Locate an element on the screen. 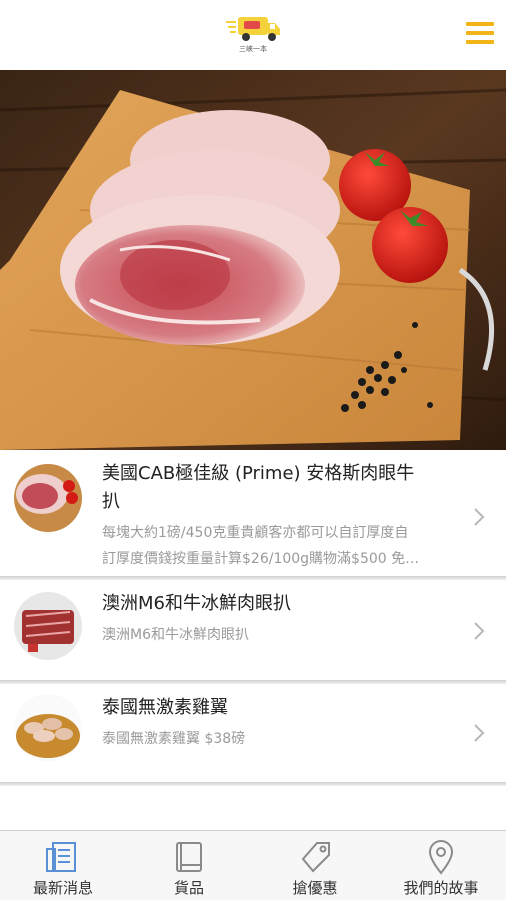 This screenshot has width=506, height=900. product-title: 澳洲M6和牛冰鮮肉眼扒 is located at coordinates (196, 603).